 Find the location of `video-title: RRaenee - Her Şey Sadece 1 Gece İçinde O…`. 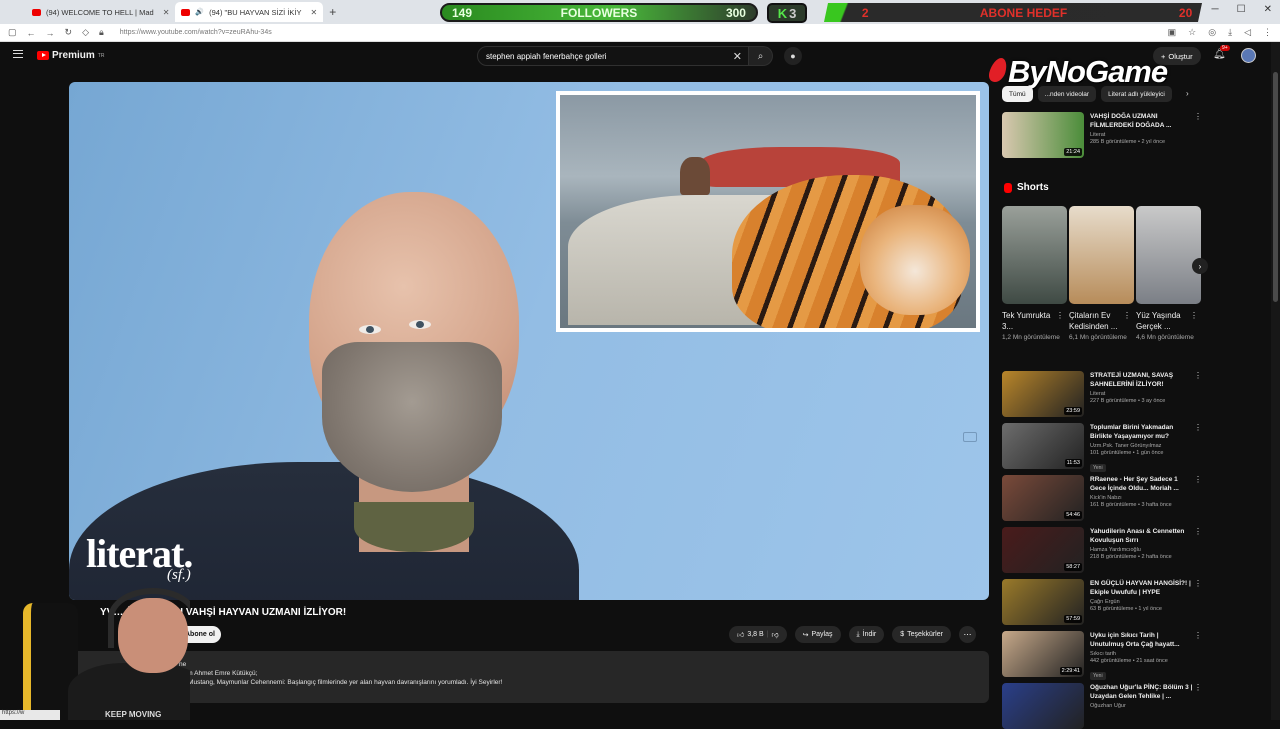

video-title: RRaenee - Her Şey Sadece 1 Gece İçinde O… is located at coordinates (1142, 484).